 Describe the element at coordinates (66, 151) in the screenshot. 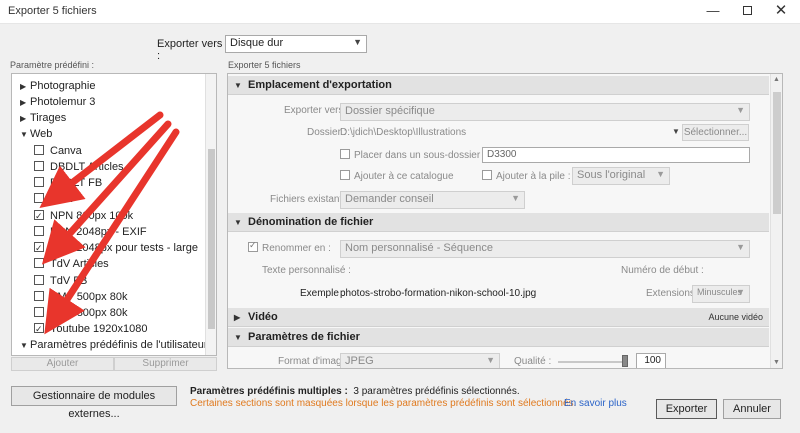

I see `preset-label: Canva` at that location.